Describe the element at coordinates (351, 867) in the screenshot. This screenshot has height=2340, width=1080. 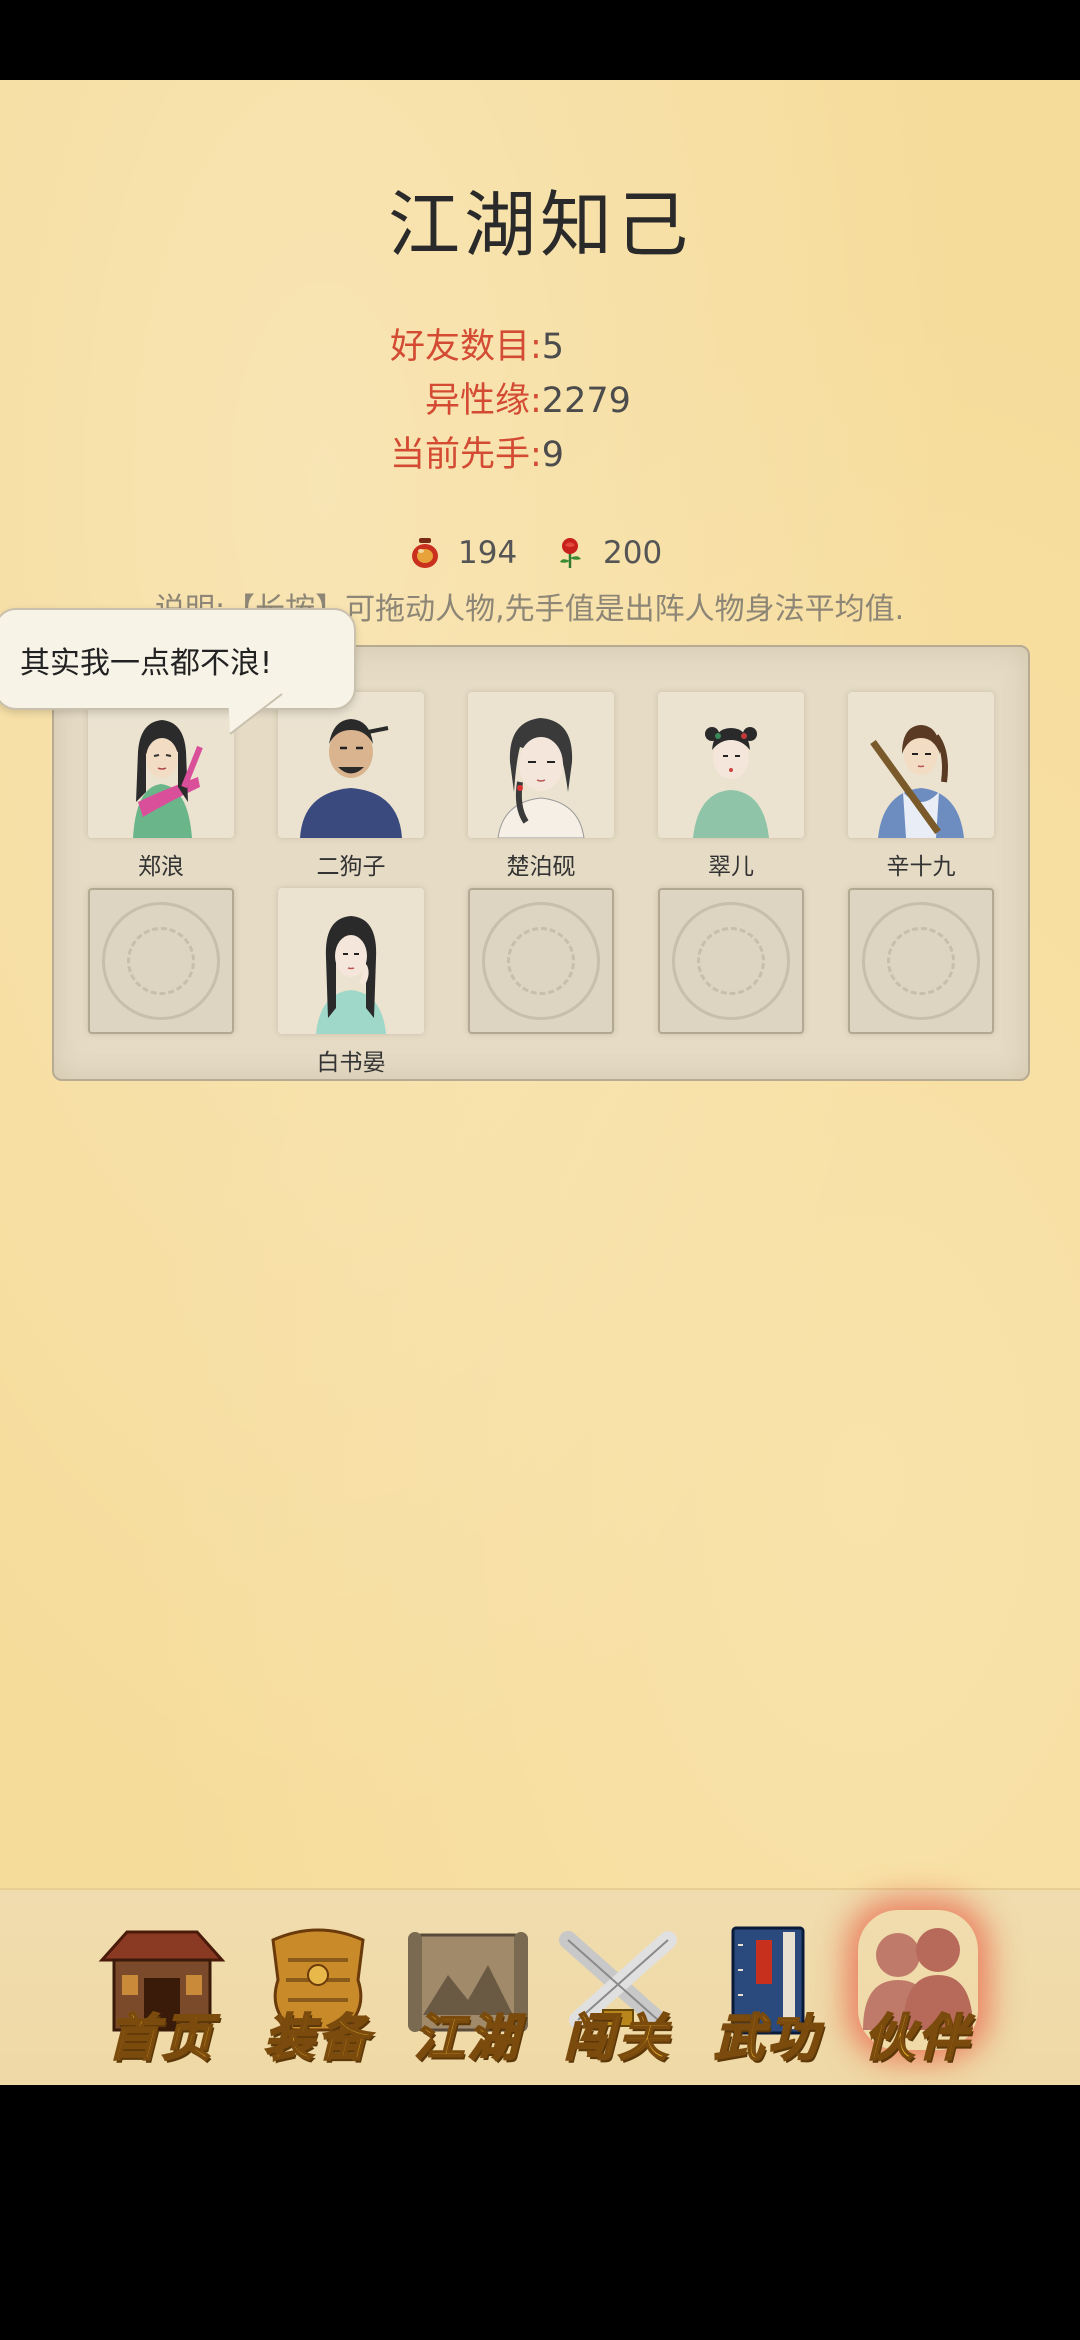
I see `partner-name: 二狗子` at that location.